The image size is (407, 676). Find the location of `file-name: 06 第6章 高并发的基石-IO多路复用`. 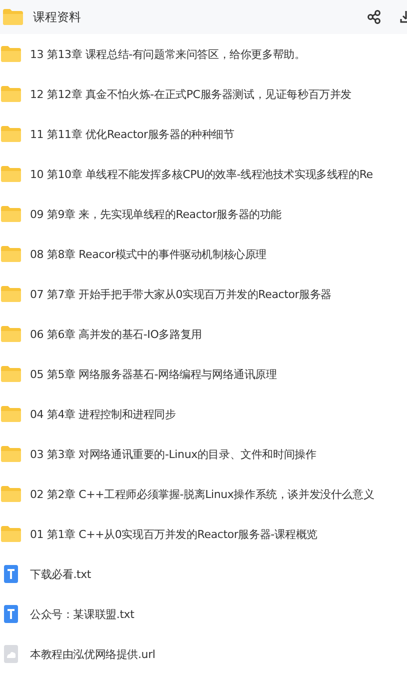

file-name: 06 第6章 高并发的基石-IO多路复用 is located at coordinates (116, 334).